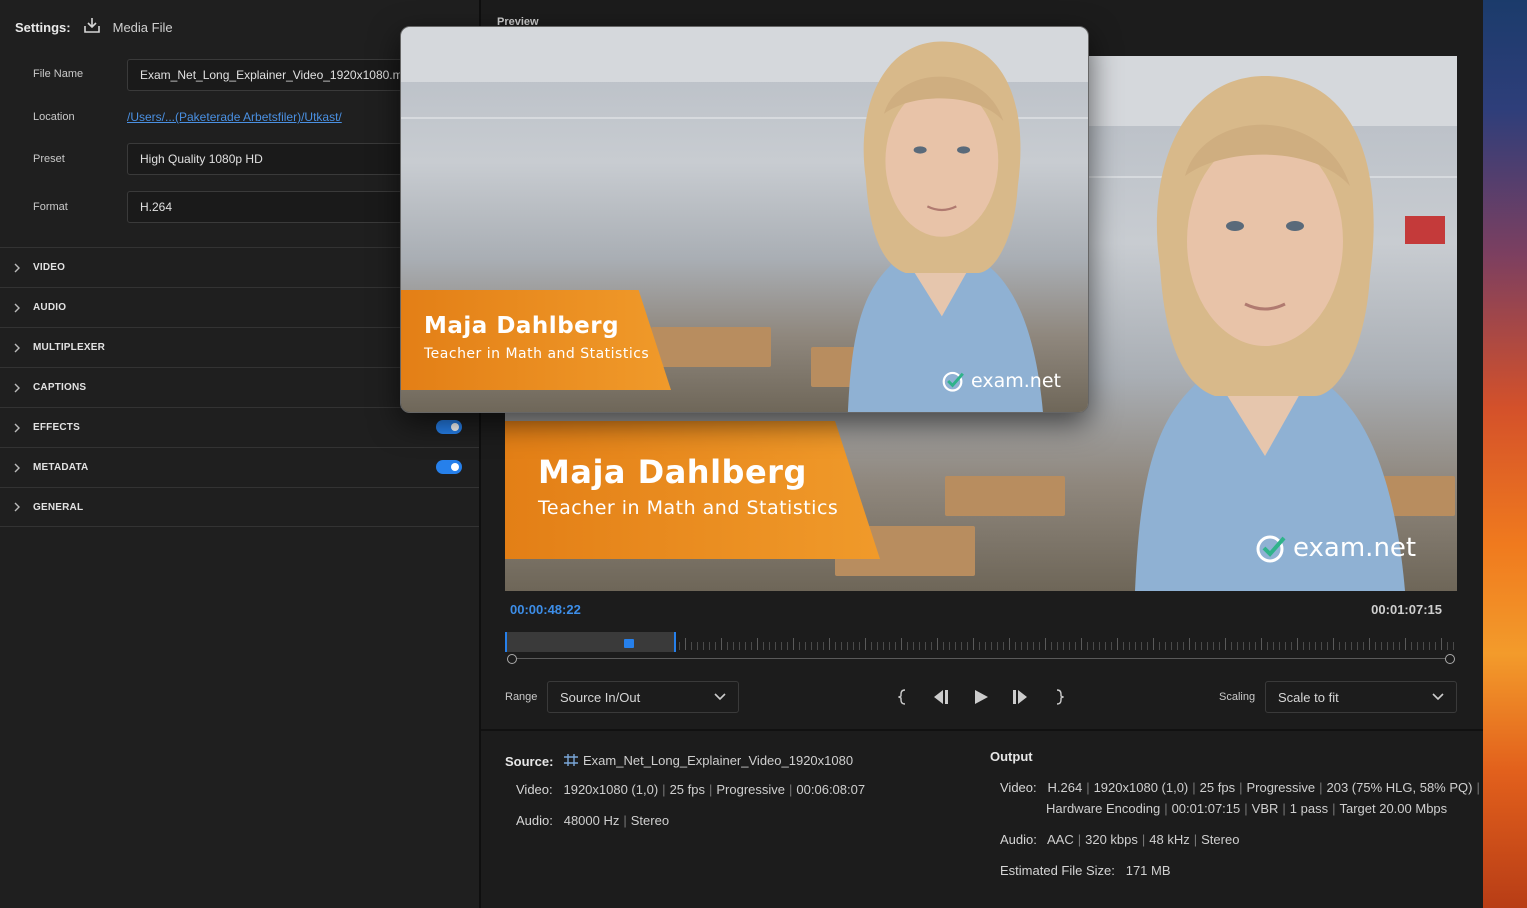  Describe the element at coordinates (1505, 454) in the screenshot. I see `desktop-wallpaper` at that location.